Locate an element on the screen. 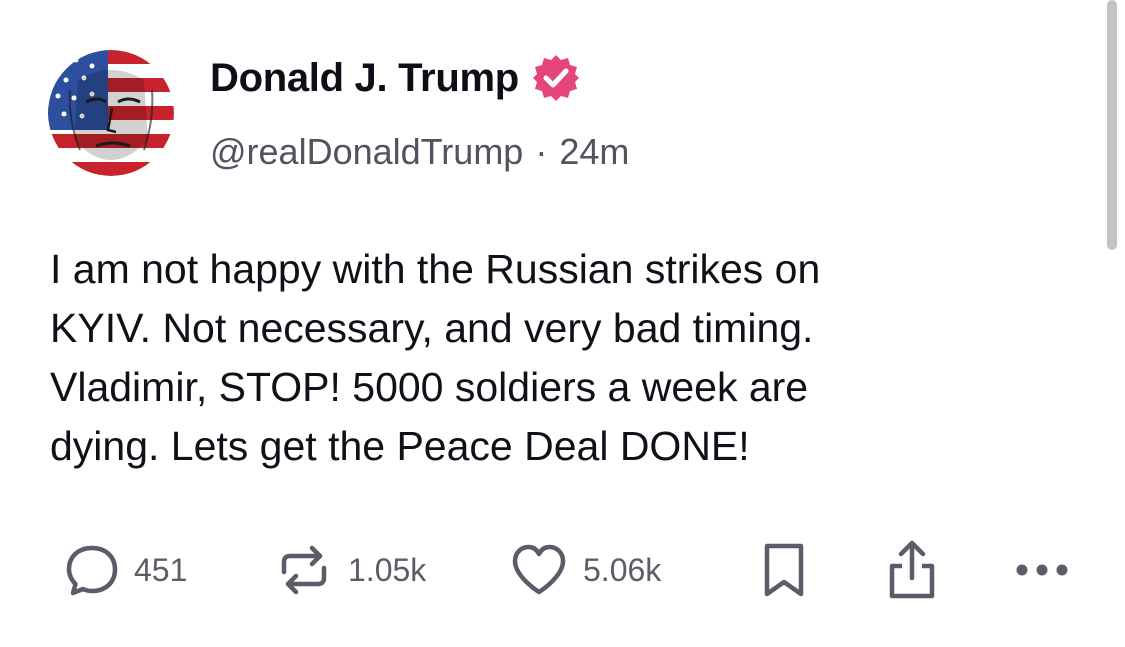  scrollbar-thumb is located at coordinates (1112, 125).